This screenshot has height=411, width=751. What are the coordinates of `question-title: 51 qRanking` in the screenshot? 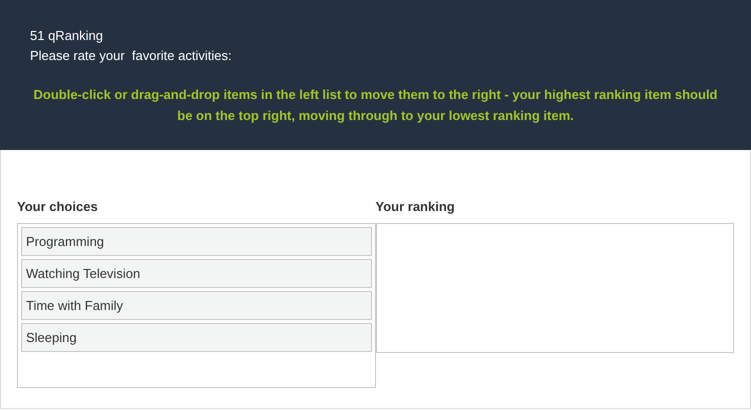 It's located at (67, 36).